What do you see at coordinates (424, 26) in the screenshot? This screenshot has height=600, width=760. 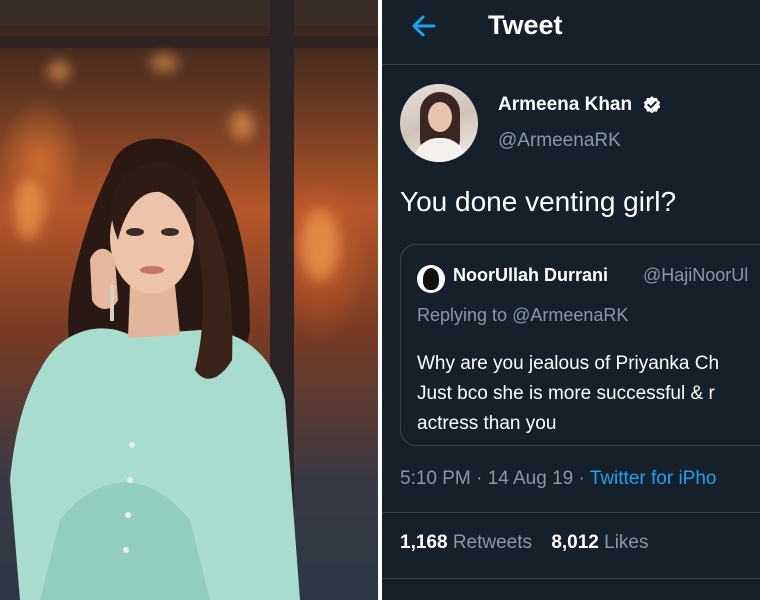 I see `back-arrow-icon` at bounding box center [424, 26].